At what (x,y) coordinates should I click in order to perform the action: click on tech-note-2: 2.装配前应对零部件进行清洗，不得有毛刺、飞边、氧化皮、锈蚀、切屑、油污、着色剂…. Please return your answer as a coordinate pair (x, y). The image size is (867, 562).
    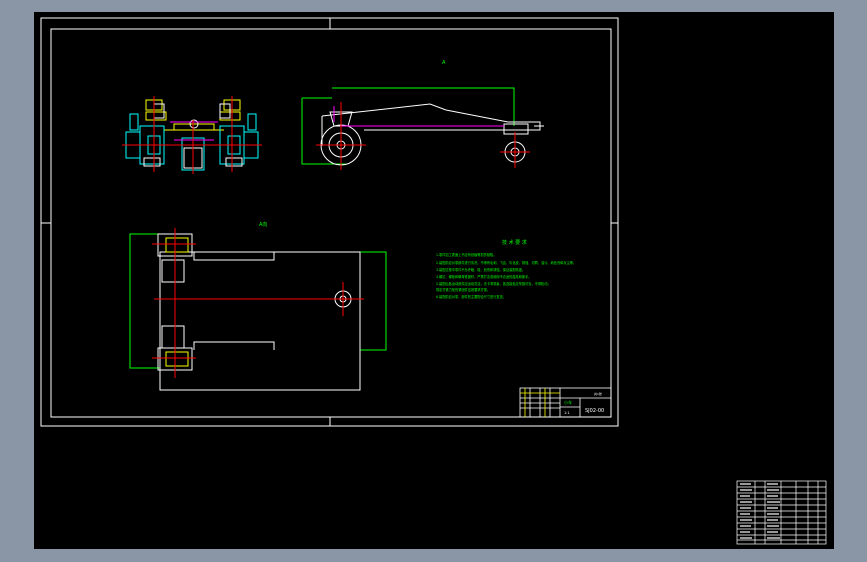
    Looking at the image, I should click on (506, 262).